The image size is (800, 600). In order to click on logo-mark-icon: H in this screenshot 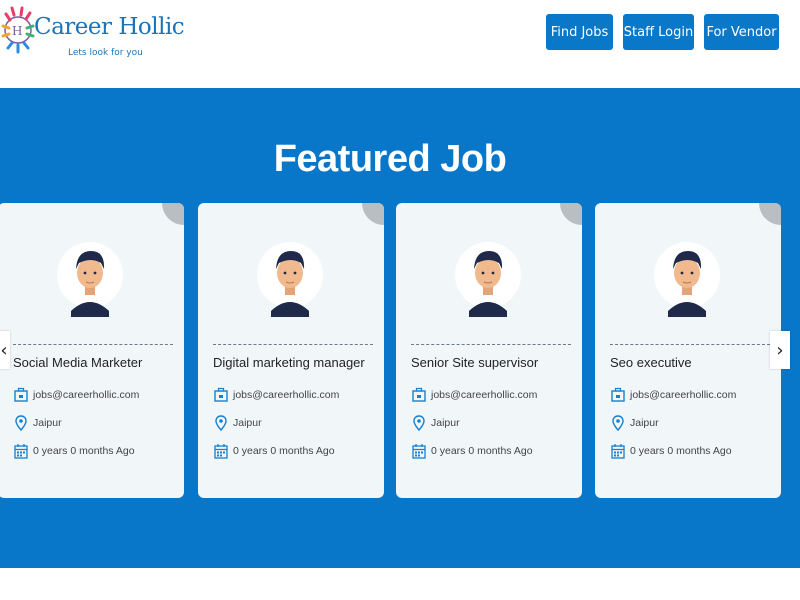, I will do `click(18, 30)`.